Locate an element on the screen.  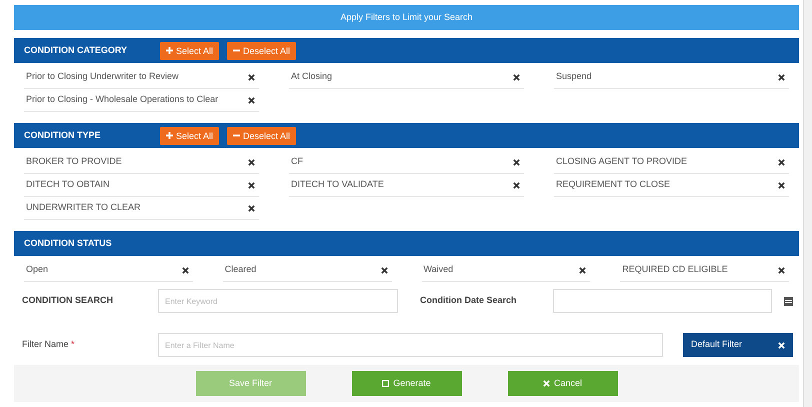
close-icon is located at coordinates (546, 383).